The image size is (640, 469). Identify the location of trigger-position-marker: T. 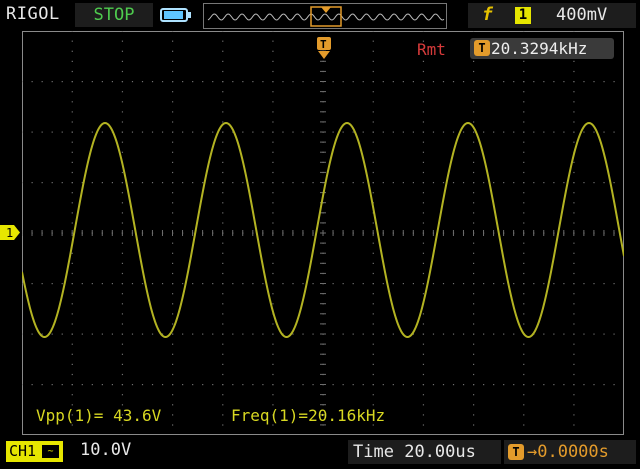
(324, 48).